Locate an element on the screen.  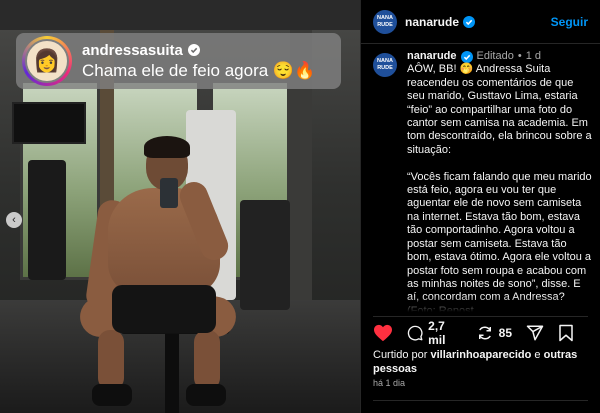
repost-icon is located at coordinates (484, 332).